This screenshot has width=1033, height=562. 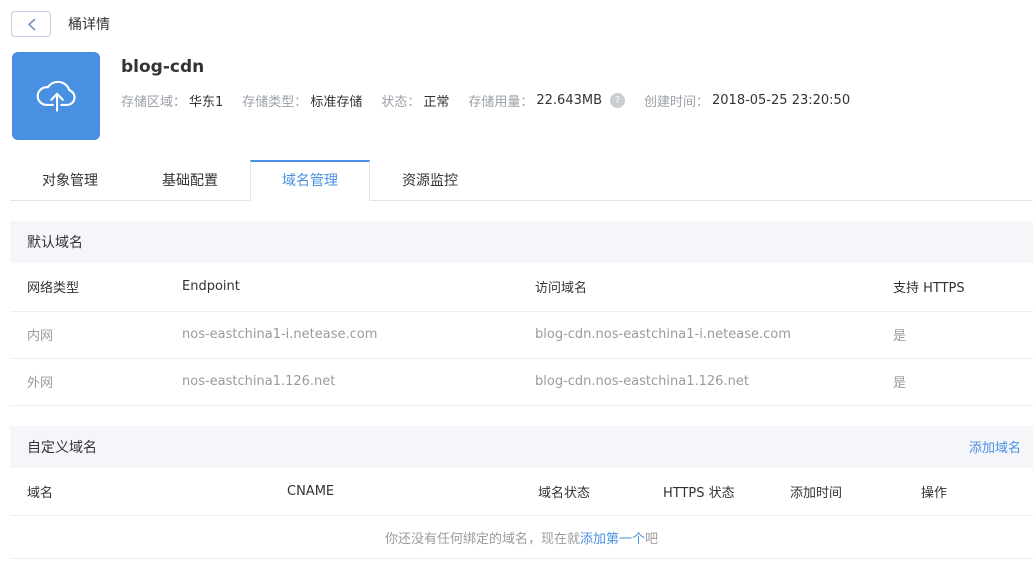 I want to click on info-created-time: 创建时间： 2018-05-25 23:20:50, so click(x=747, y=101).